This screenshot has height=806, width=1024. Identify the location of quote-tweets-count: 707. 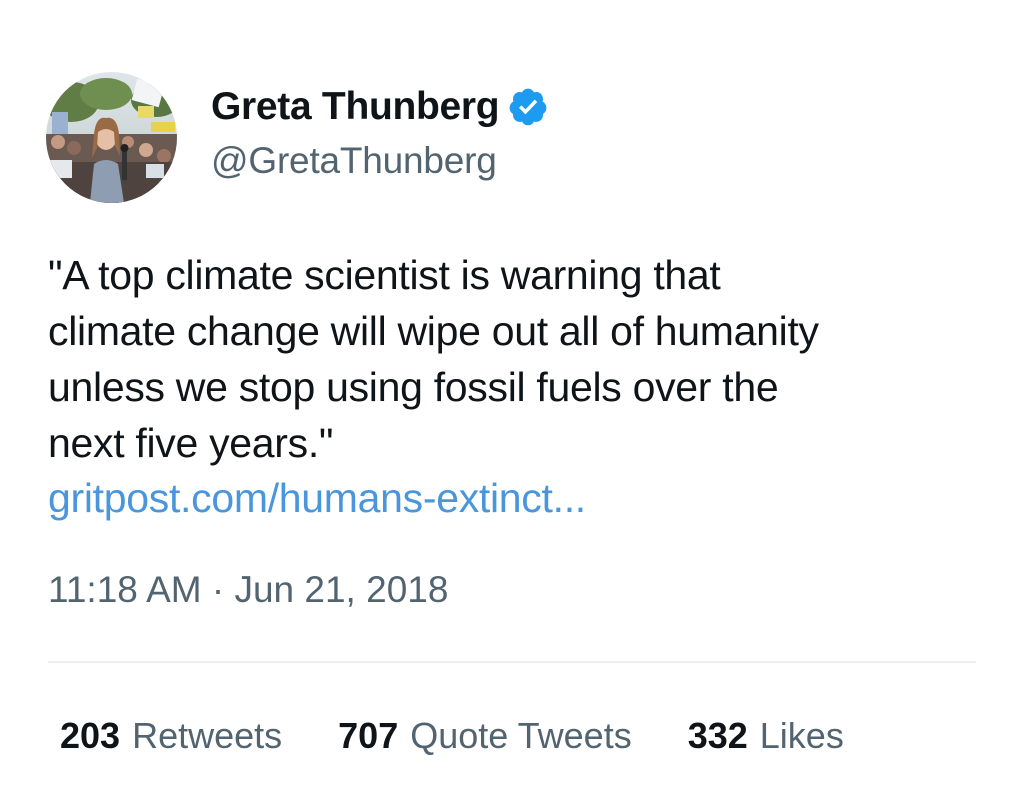
(368, 735).